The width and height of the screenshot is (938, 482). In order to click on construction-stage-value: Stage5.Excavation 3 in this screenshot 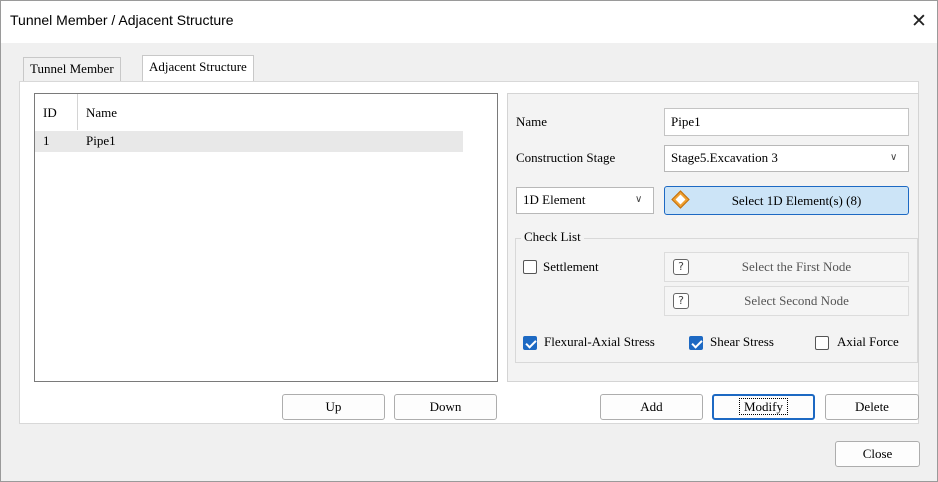, I will do `click(724, 157)`.